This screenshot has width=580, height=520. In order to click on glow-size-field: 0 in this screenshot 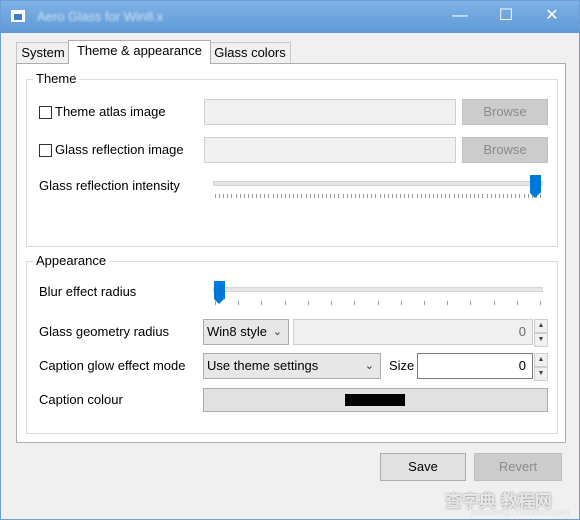, I will do `click(475, 366)`.